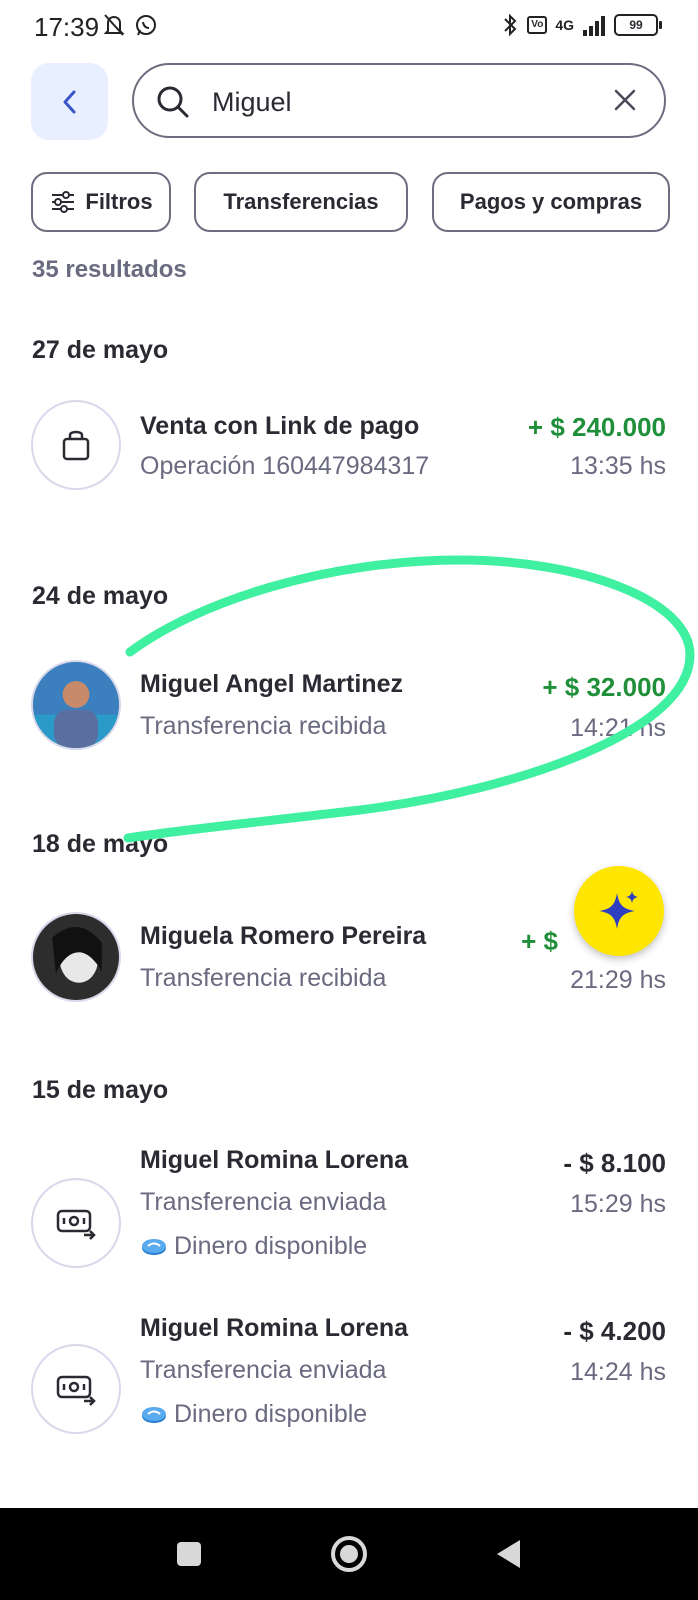 This screenshot has width=698, height=1600. I want to click on shopping-bag-icon, so click(76, 445).